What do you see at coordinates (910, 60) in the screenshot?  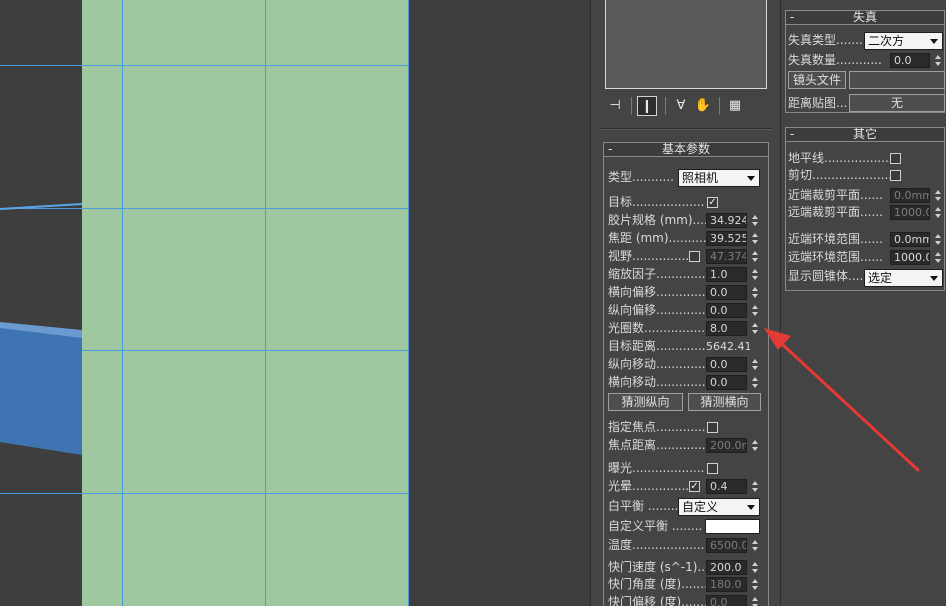 I see `distortion-amount-field: 0.0` at bounding box center [910, 60].